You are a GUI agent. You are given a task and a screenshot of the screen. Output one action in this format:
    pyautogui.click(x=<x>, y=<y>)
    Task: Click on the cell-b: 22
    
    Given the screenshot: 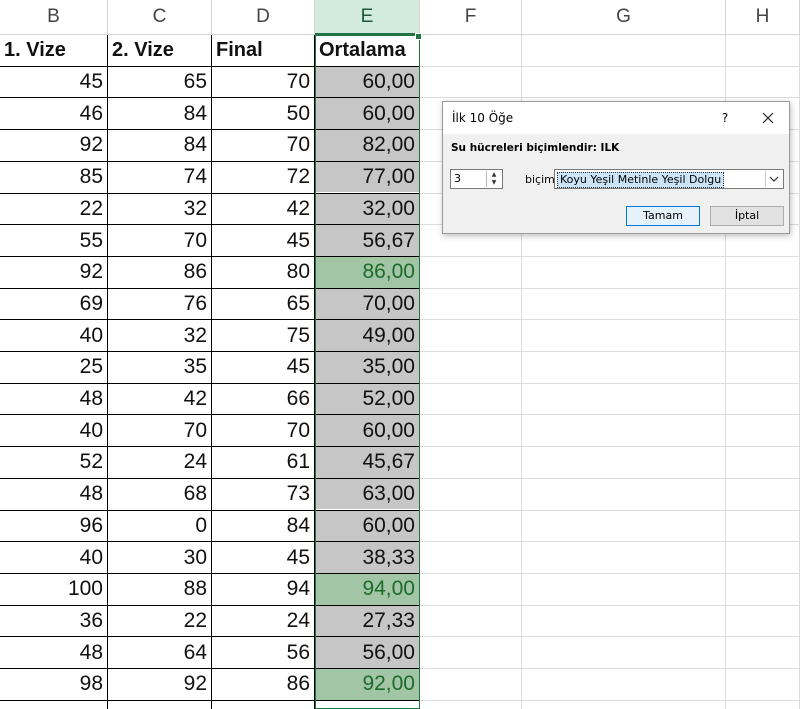 What is the action you would take?
    pyautogui.click(x=53, y=209)
    